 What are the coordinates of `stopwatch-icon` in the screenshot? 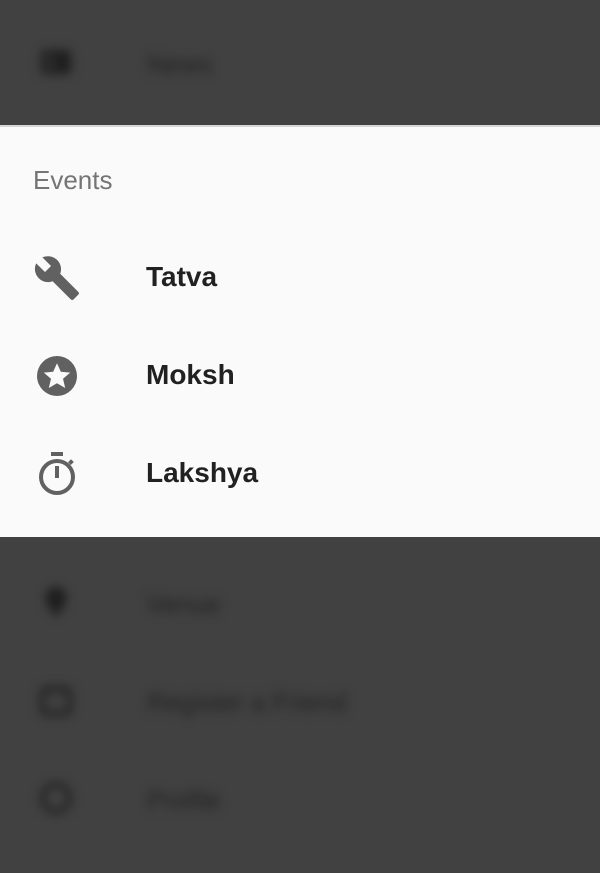 It's located at (57, 474).